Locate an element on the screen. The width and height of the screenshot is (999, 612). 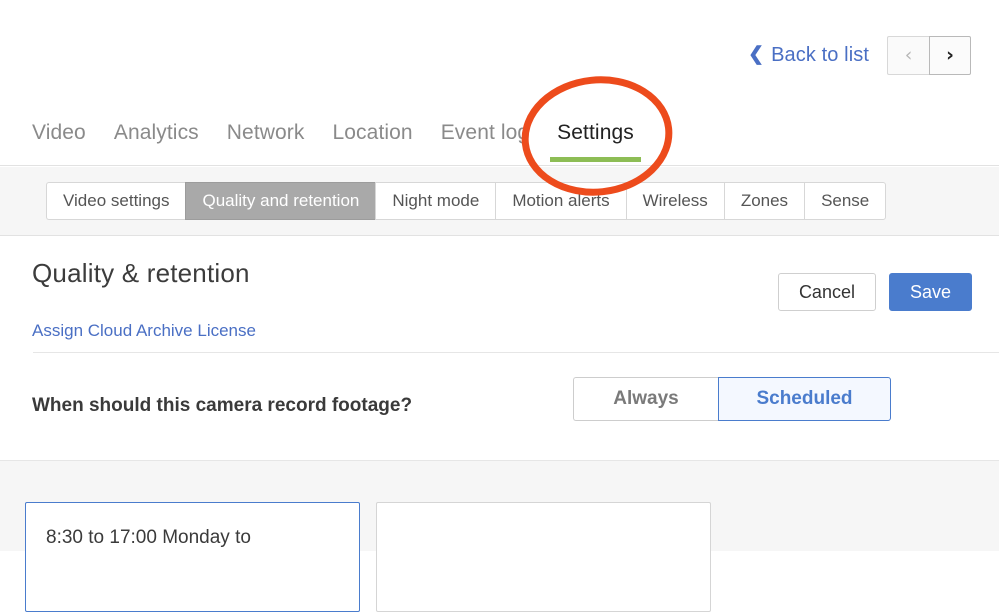
schedule-card: 8:30 to 17:00 Monday to is located at coordinates (192, 557).